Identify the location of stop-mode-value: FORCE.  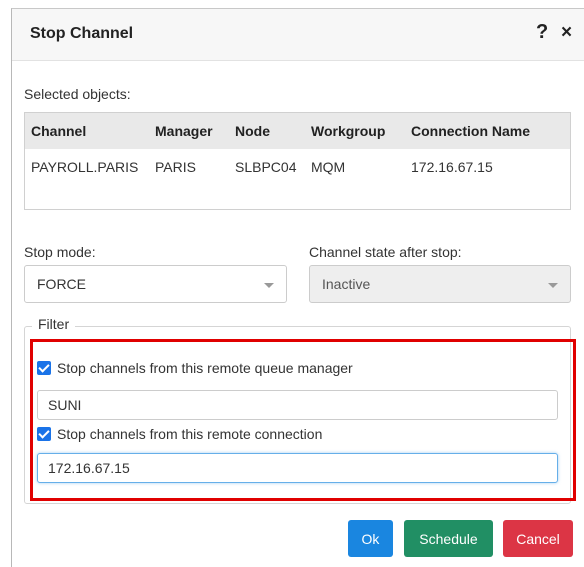
(61, 284).